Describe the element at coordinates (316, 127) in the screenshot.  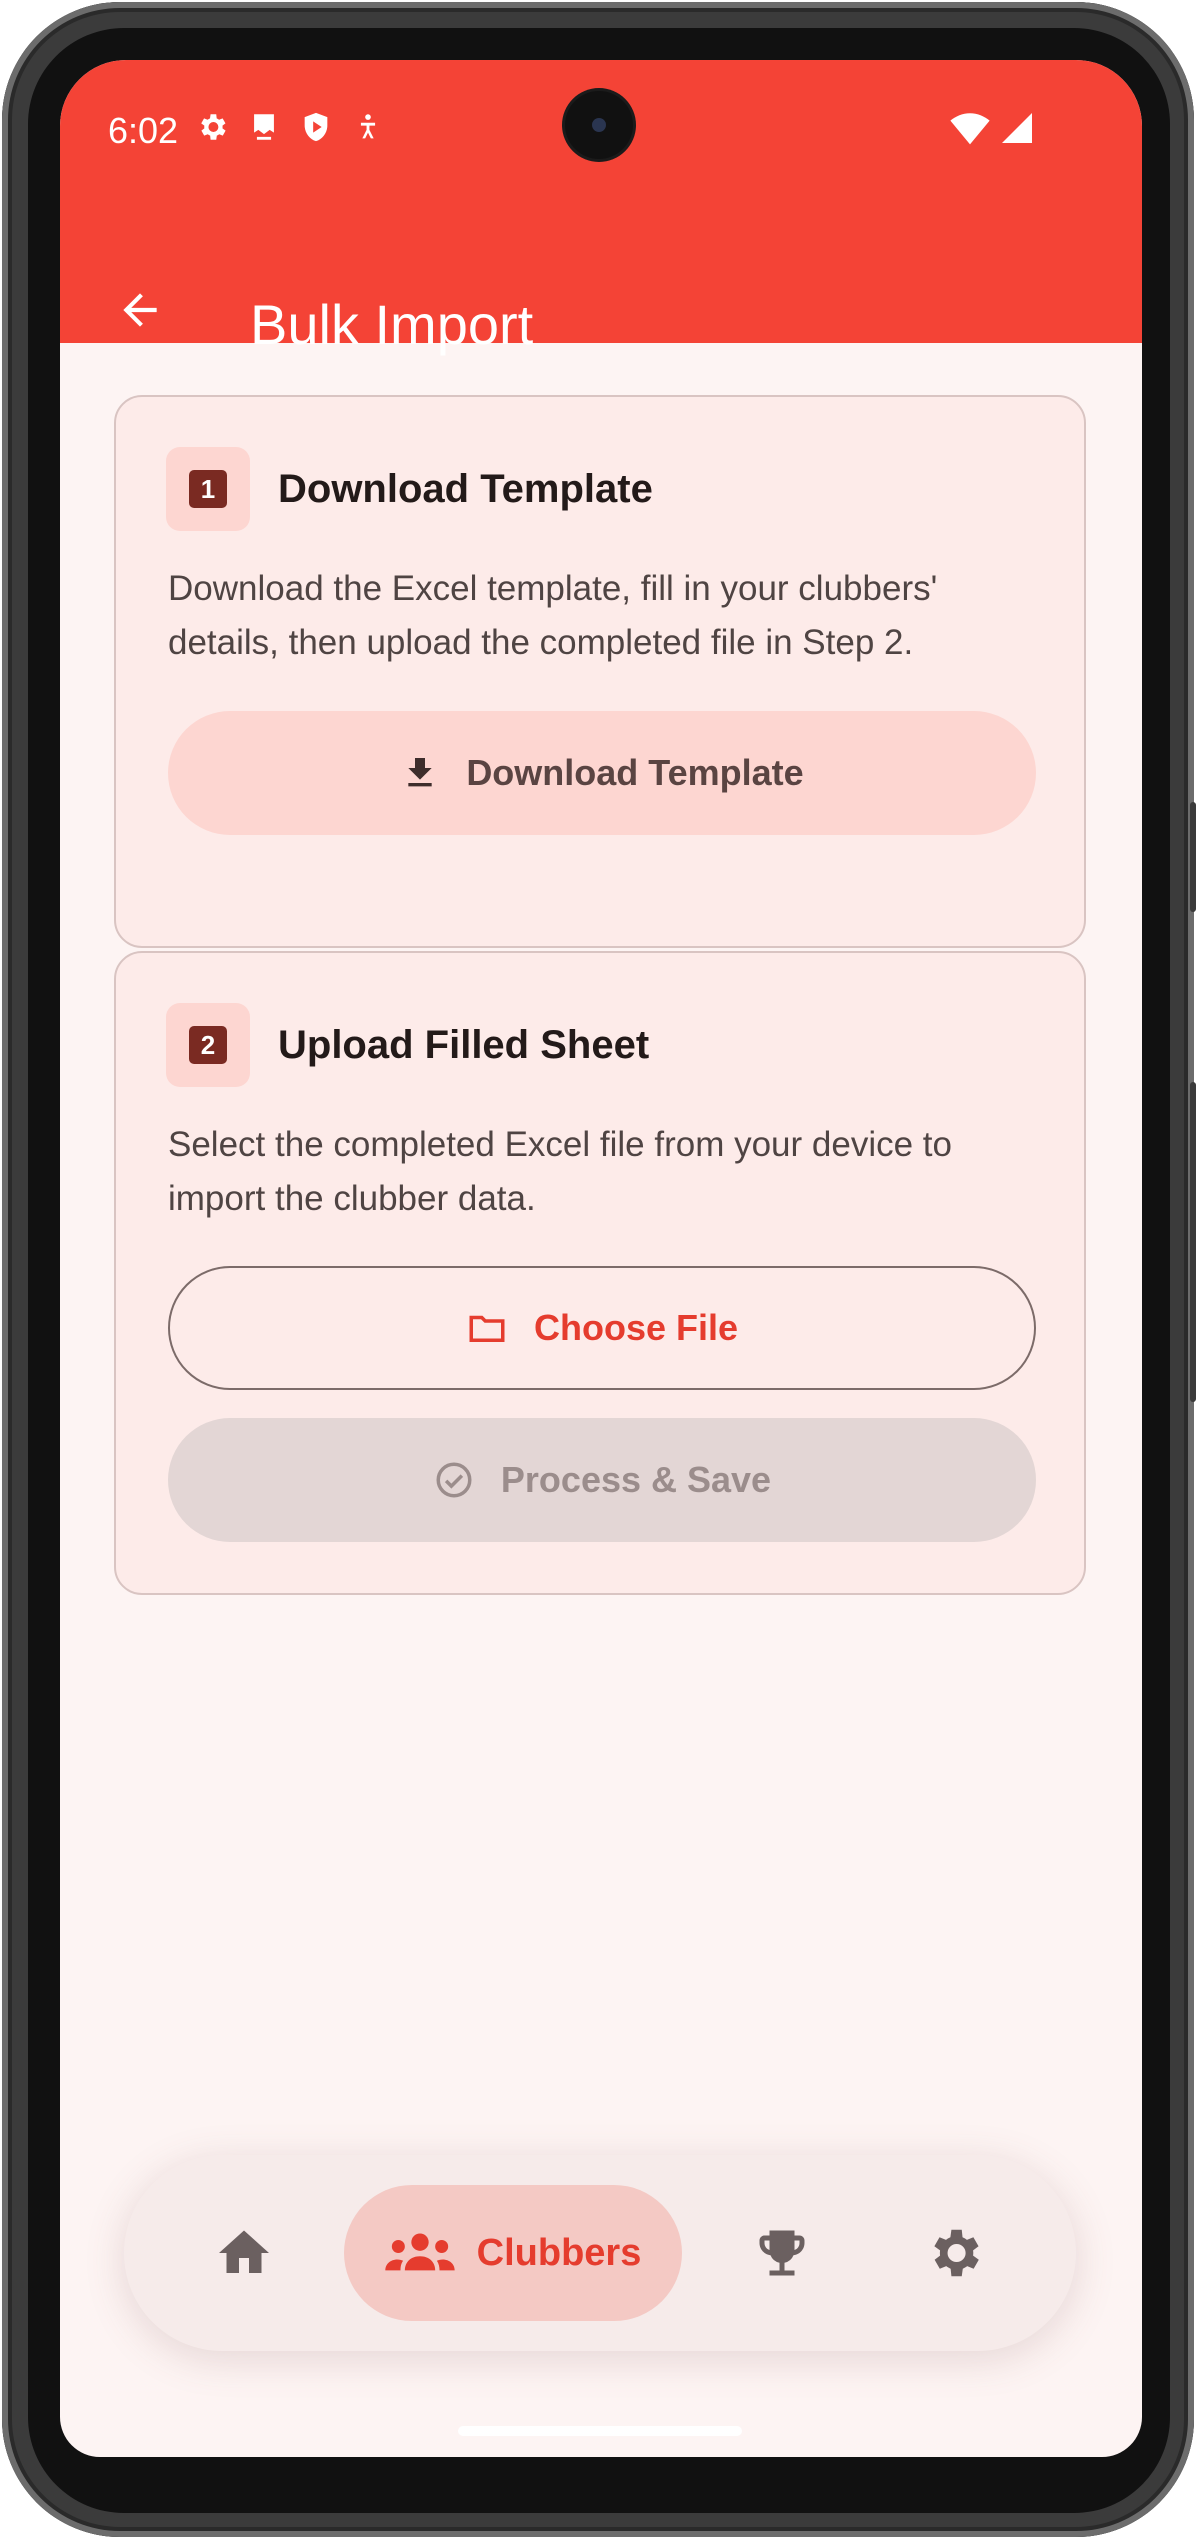
I see `shield-play-icon` at that location.